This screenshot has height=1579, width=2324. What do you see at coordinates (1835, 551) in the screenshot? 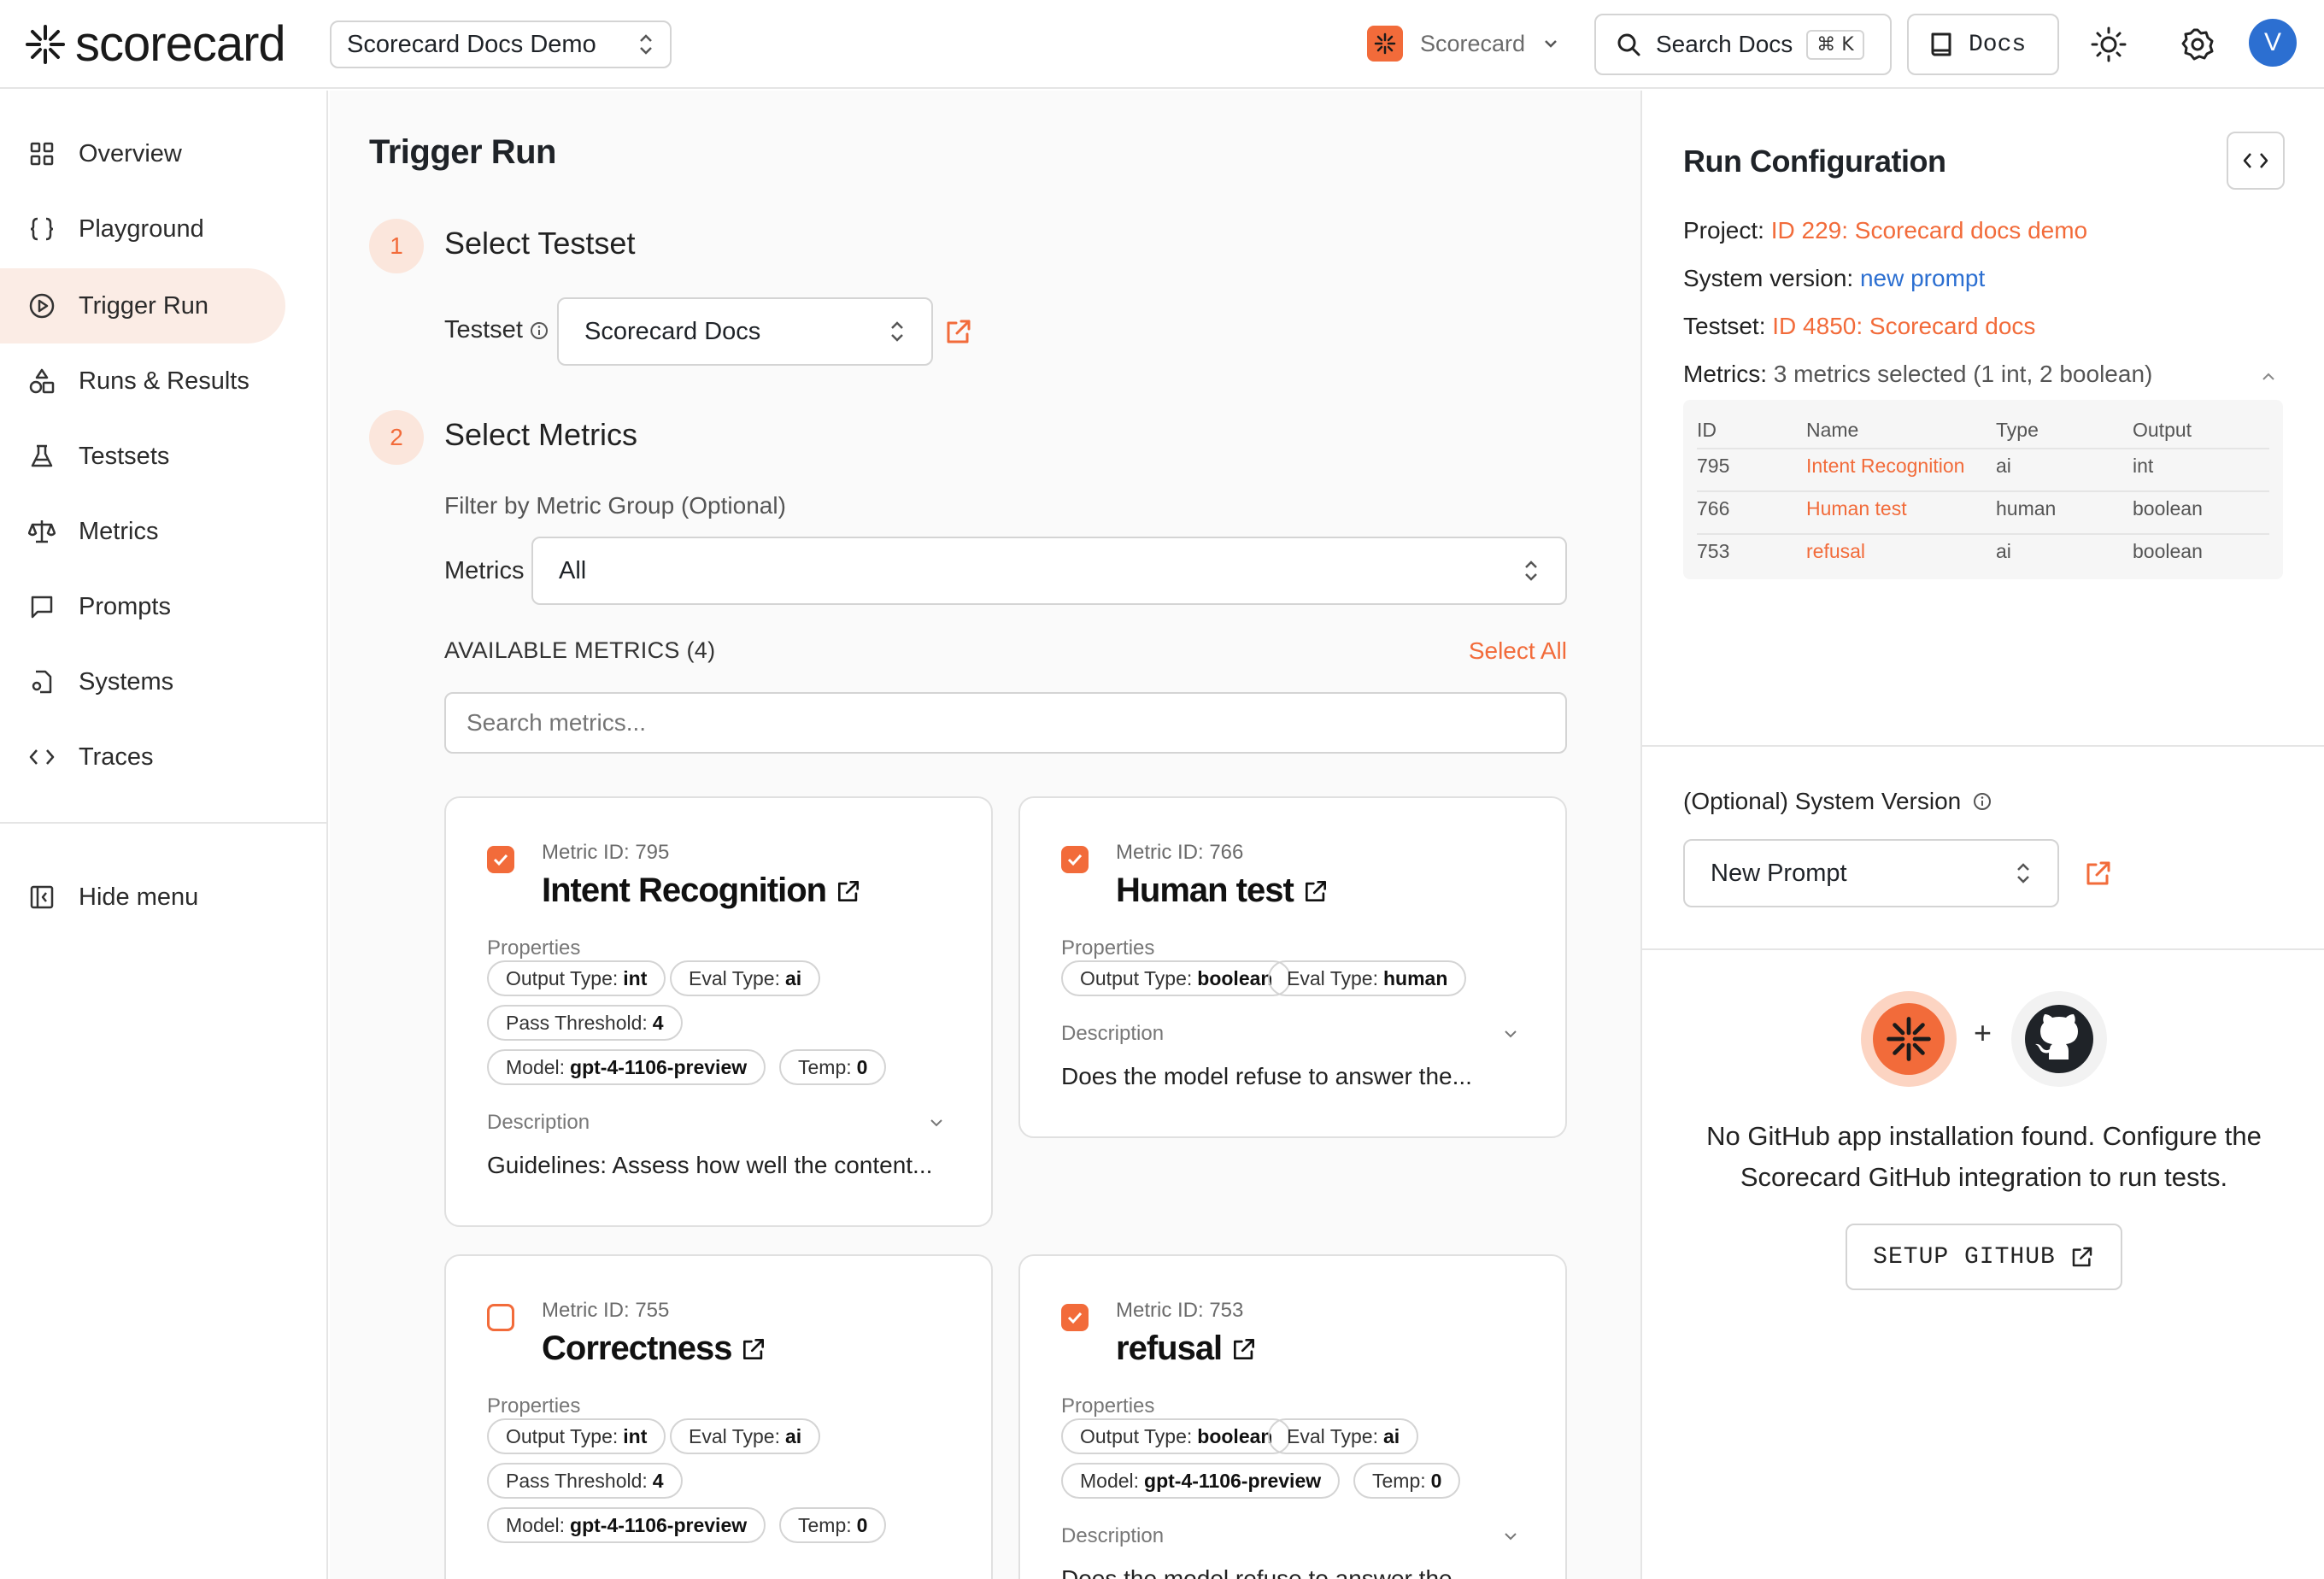
I see `metric-link: refusal` at bounding box center [1835, 551].